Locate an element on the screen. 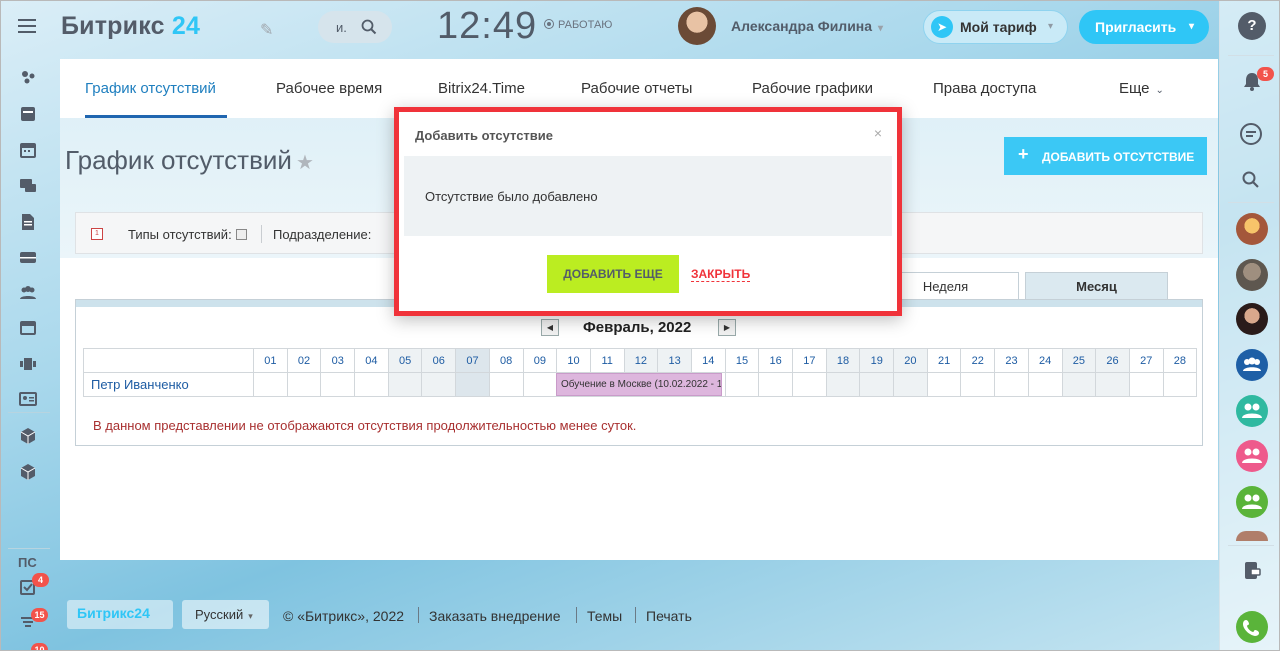  screen-share-icon is located at coordinates (1252, 571).